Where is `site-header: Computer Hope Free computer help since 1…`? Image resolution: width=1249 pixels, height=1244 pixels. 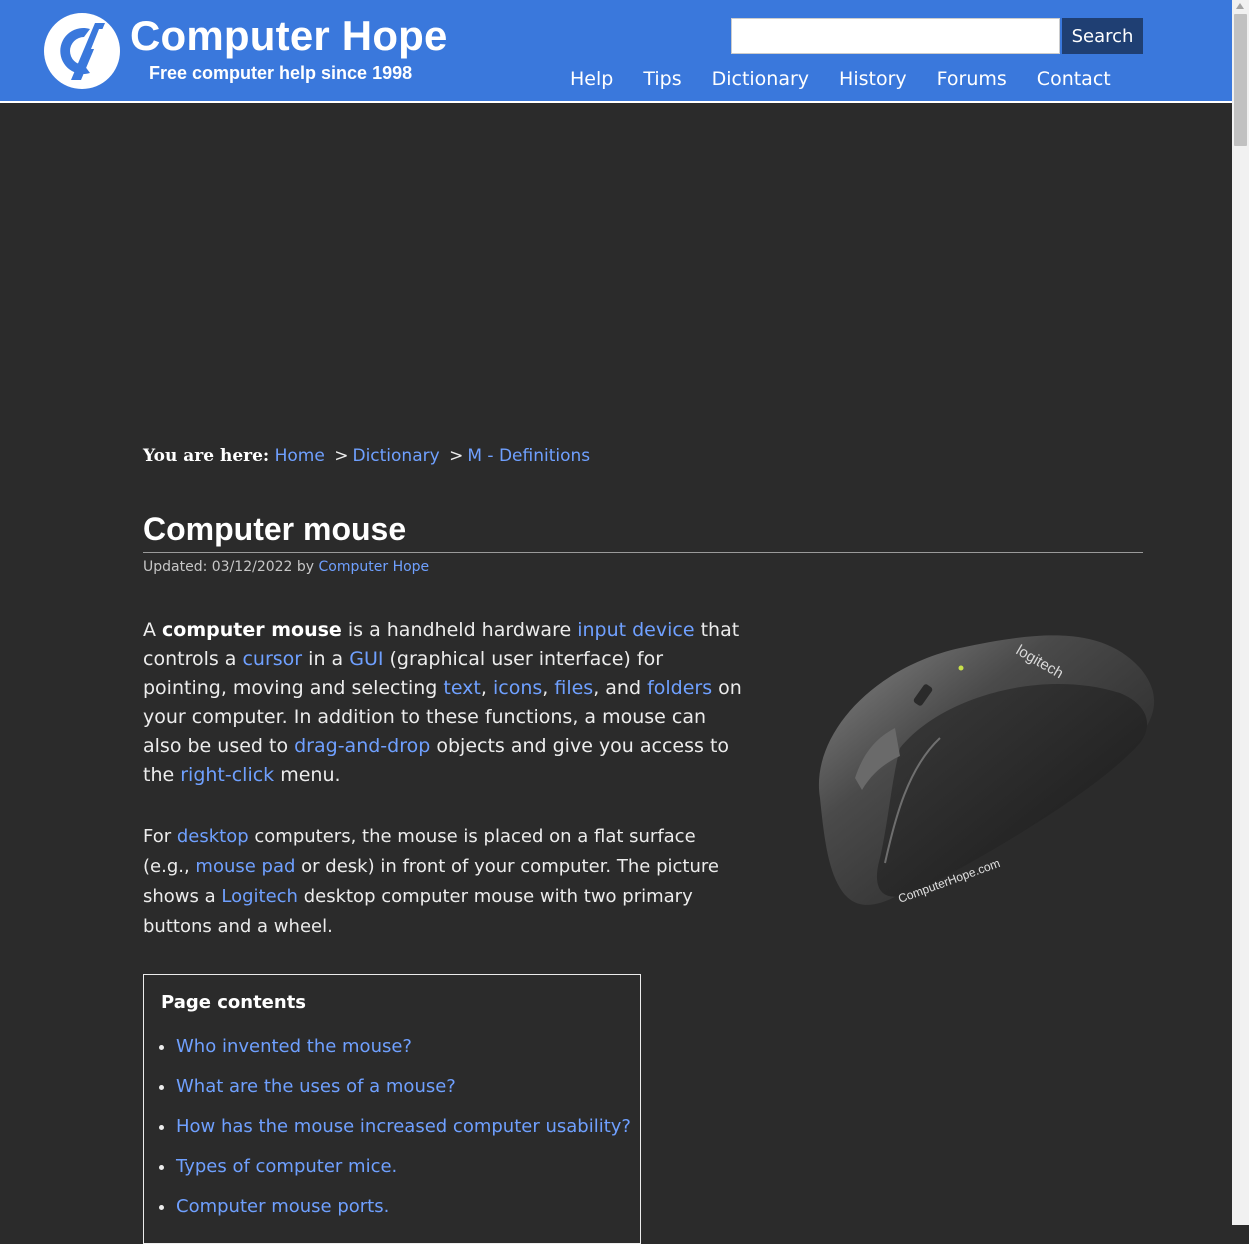
site-header: Computer Hope Free computer help since 1… is located at coordinates (616, 51).